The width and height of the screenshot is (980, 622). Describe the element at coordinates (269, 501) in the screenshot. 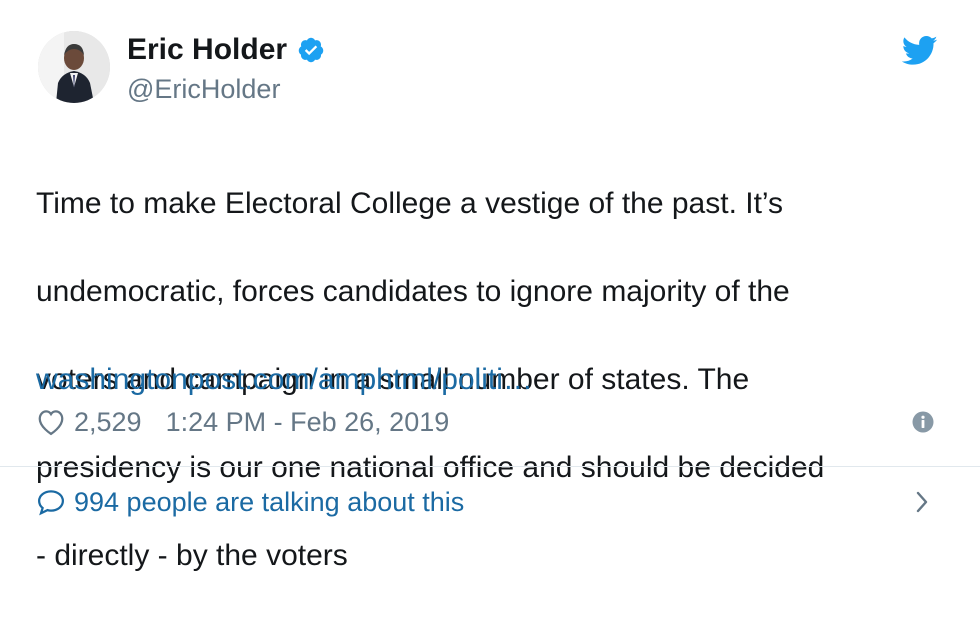

I see `conversation-text: 994 people are talking about this` at that location.